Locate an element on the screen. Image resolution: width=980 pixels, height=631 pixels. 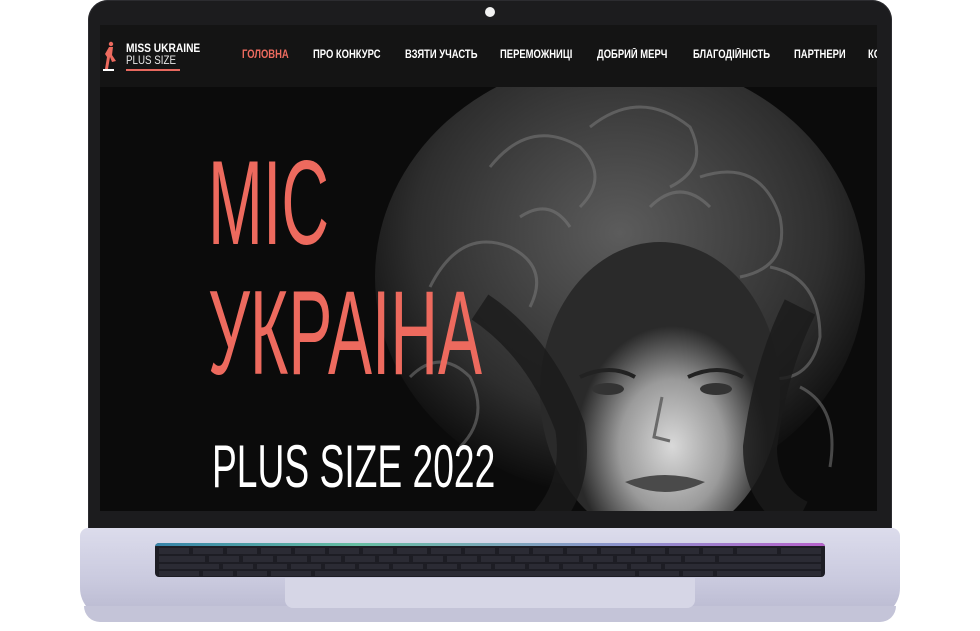
keyboard-keys is located at coordinates (490, 562).